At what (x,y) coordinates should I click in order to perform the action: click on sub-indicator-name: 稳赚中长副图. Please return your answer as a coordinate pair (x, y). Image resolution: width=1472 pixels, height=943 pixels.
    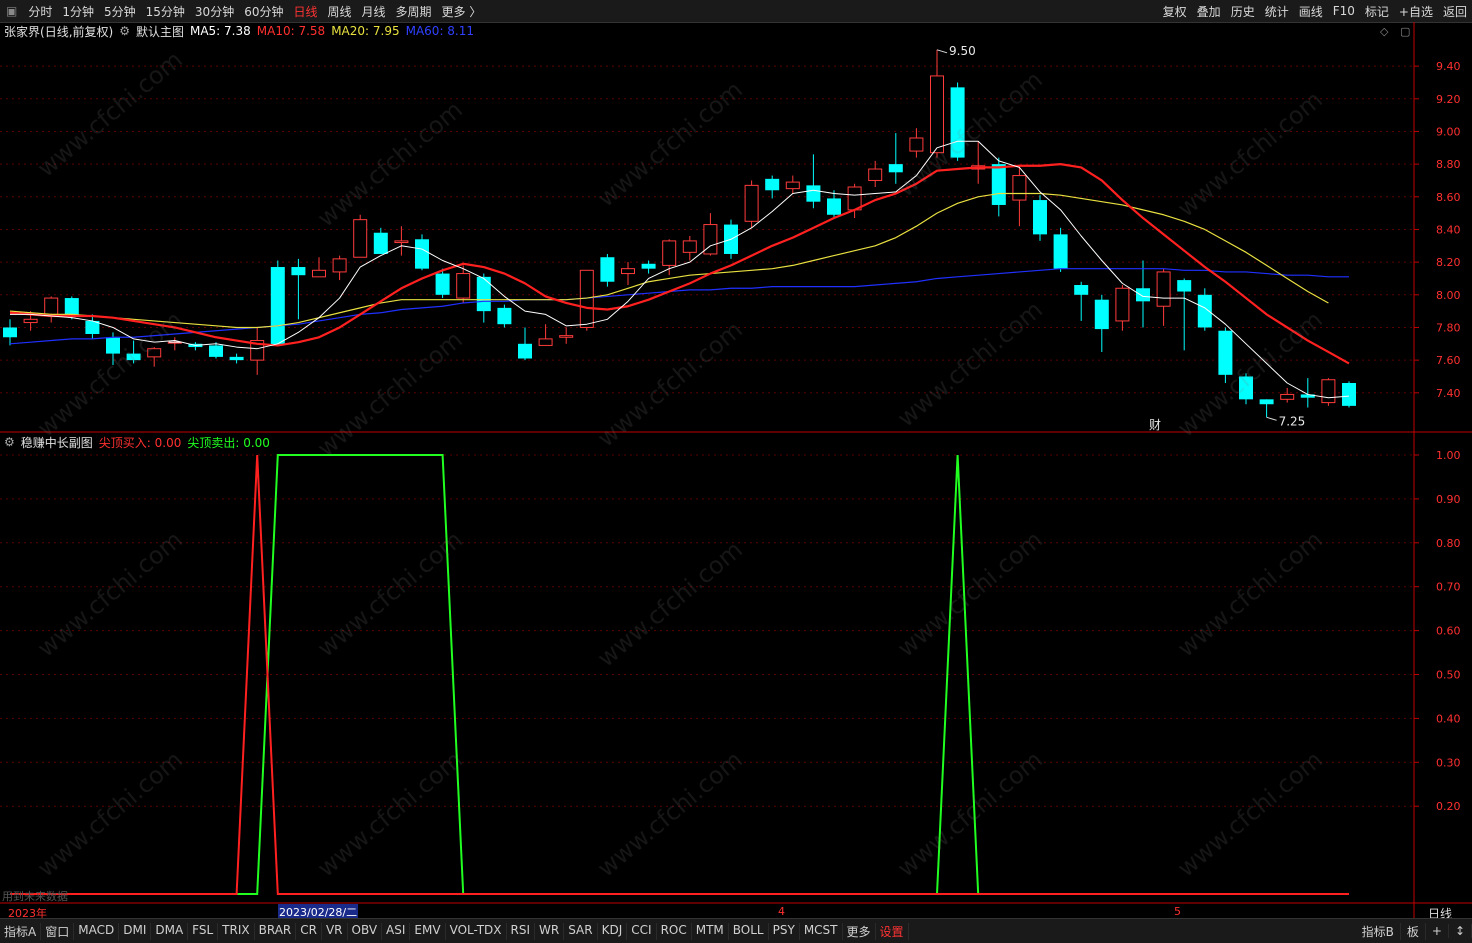
    Looking at the image, I should click on (57, 442).